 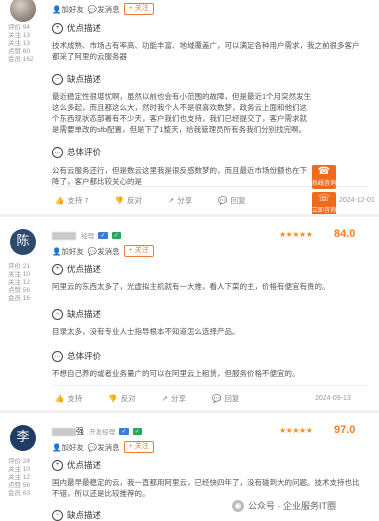 I want to click on wechat-icon: ◉, so click(x=238, y=505).